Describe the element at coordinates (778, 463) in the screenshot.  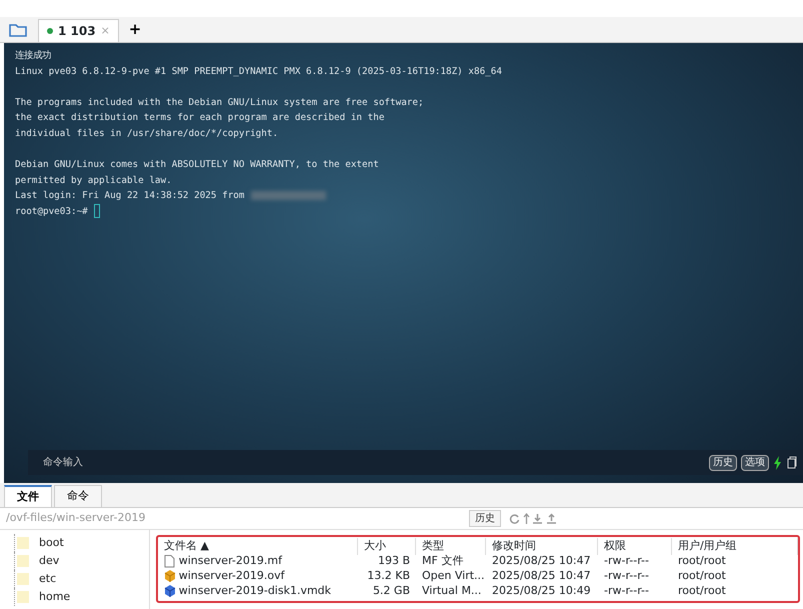
I see `lightning-icon` at that location.